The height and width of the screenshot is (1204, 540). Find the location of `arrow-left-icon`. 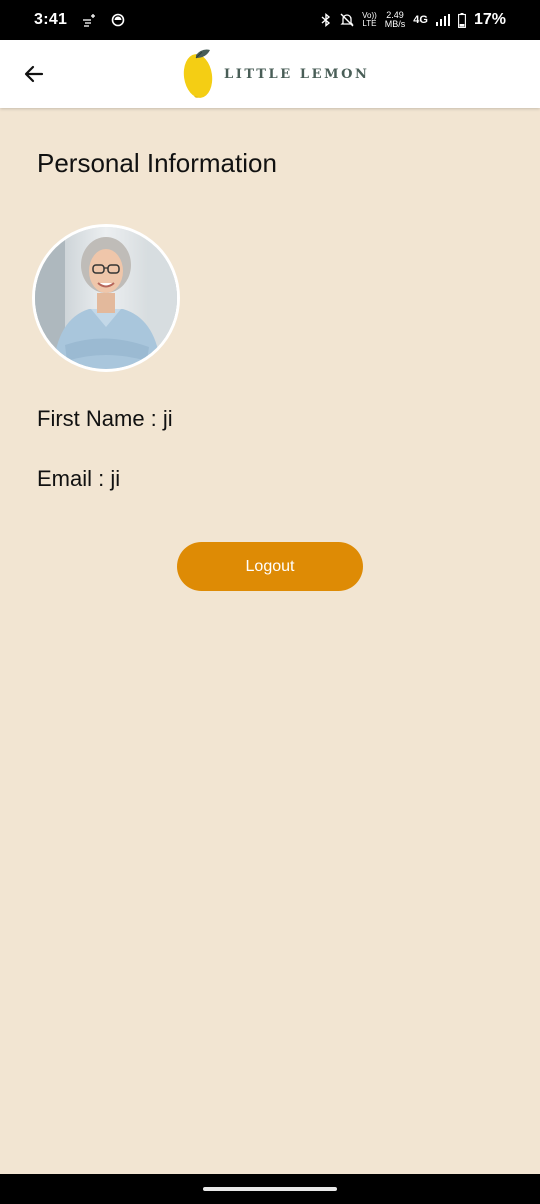

arrow-left-icon is located at coordinates (34, 74).